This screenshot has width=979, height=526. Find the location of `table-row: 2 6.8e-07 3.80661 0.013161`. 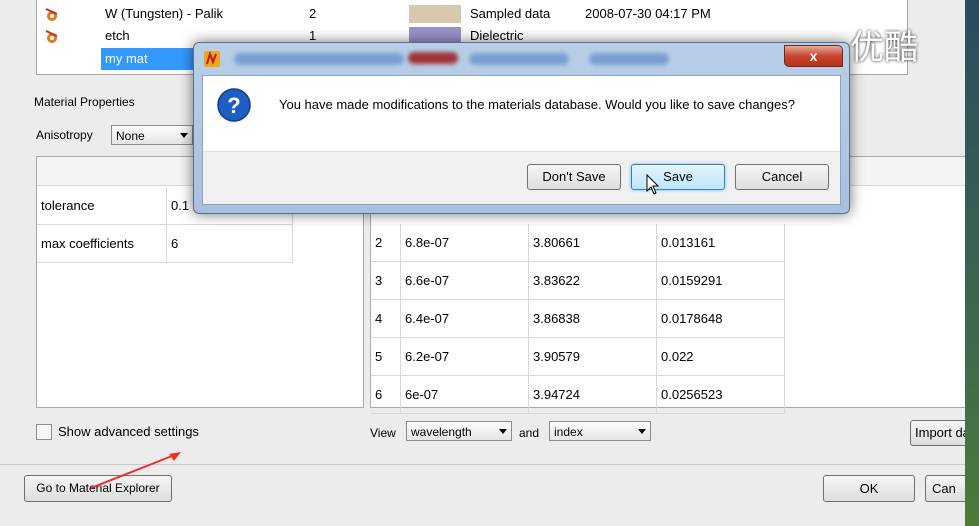

table-row: 2 6.8e-07 3.80661 0.013161 is located at coordinates (578, 243).